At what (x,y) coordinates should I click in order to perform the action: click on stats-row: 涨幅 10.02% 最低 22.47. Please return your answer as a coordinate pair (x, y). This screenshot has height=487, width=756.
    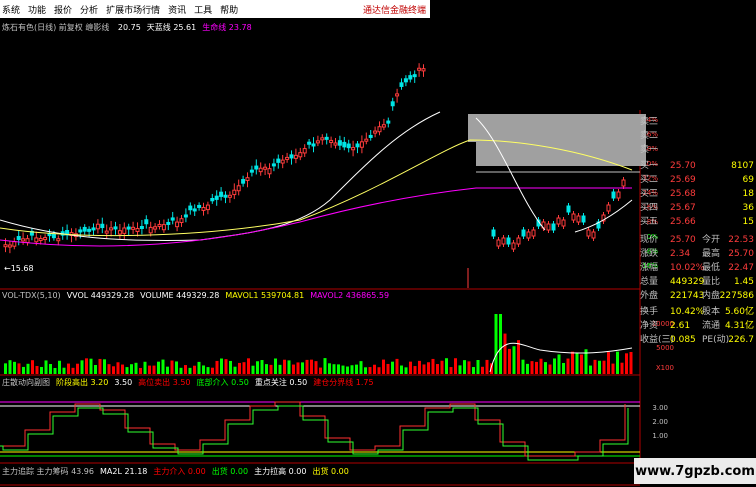
    Looking at the image, I should click on (698, 268).